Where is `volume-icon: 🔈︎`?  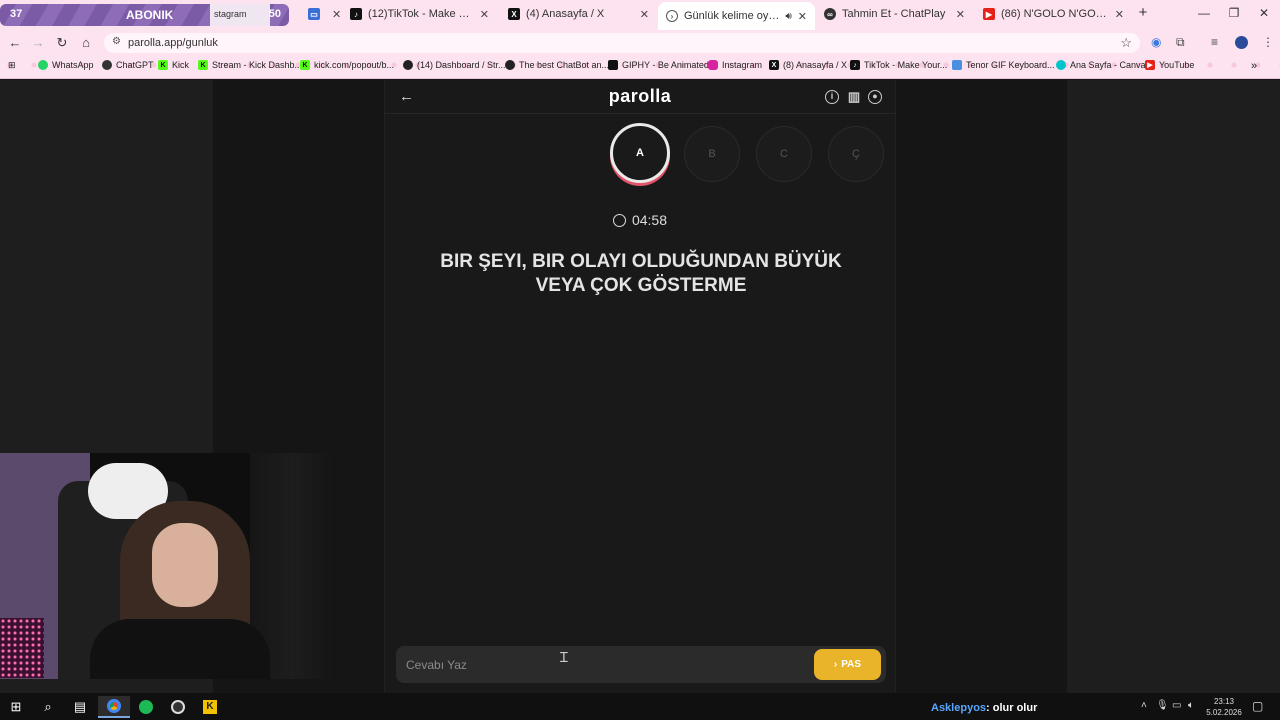
volume-icon: 🔈︎ is located at coordinates (1191, 705).